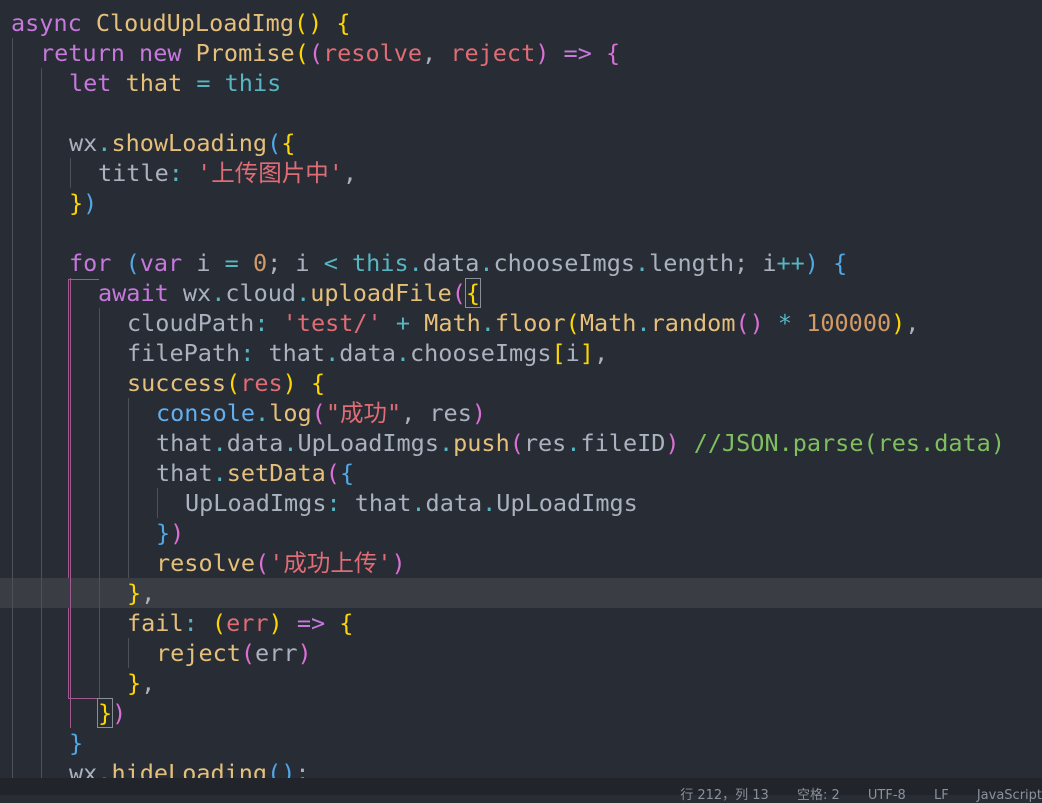 The width and height of the screenshot is (1042, 803). I want to click on code-token: res, so click(261, 383).